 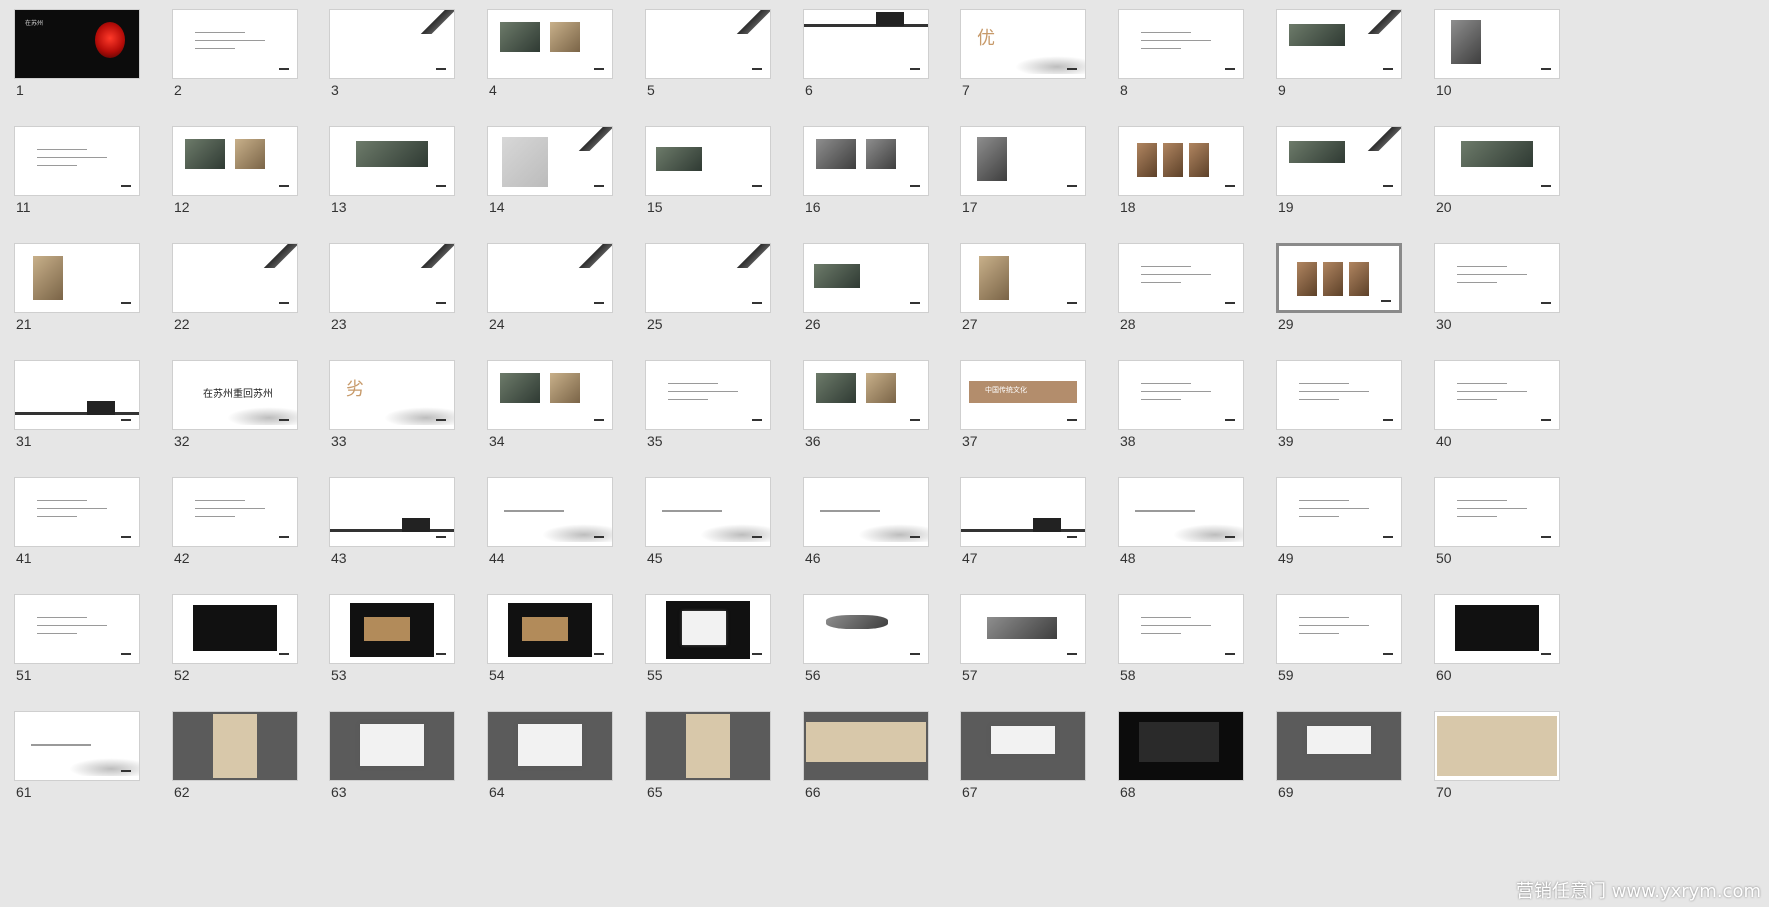 What do you see at coordinates (1491, 406) in the screenshot?
I see `slide-thumbnail: 40` at bounding box center [1491, 406].